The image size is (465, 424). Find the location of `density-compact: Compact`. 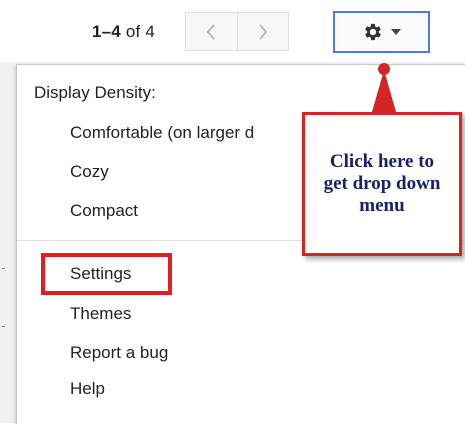

density-compact: Compact is located at coordinates (104, 211).